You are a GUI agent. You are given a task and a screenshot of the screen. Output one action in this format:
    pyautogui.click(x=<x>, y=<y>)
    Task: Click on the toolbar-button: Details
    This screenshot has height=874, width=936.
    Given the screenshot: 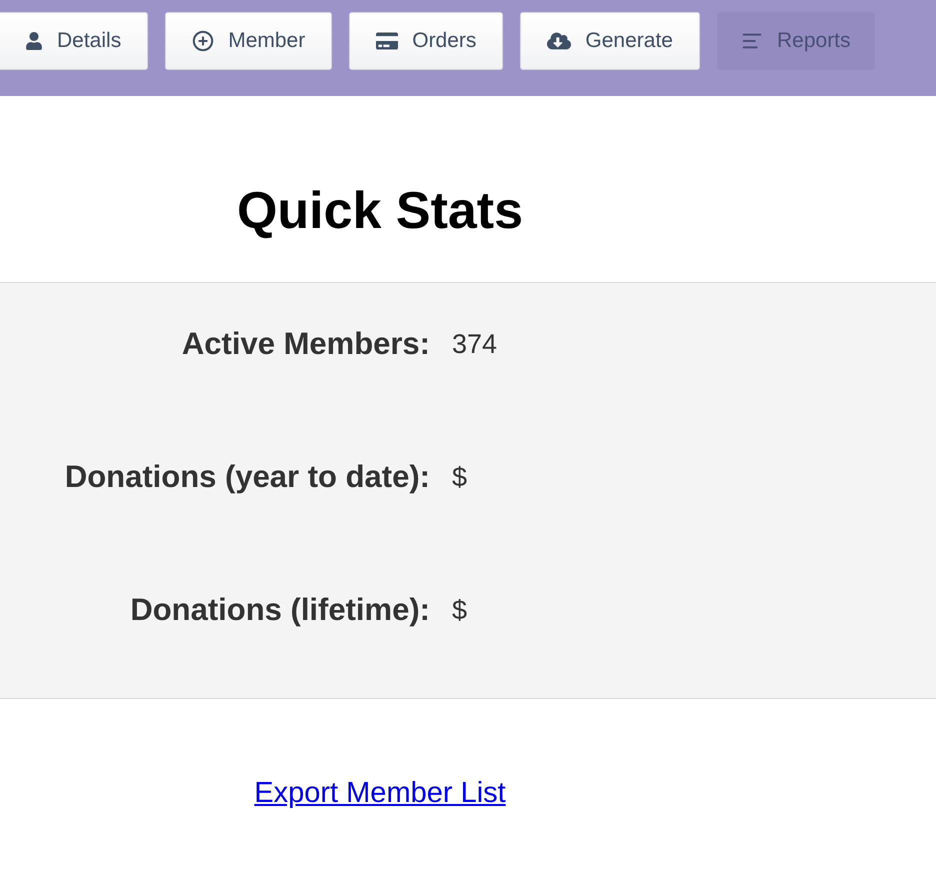 What is the action you would take?
    pyautogui.click(x=74, y=41)
    